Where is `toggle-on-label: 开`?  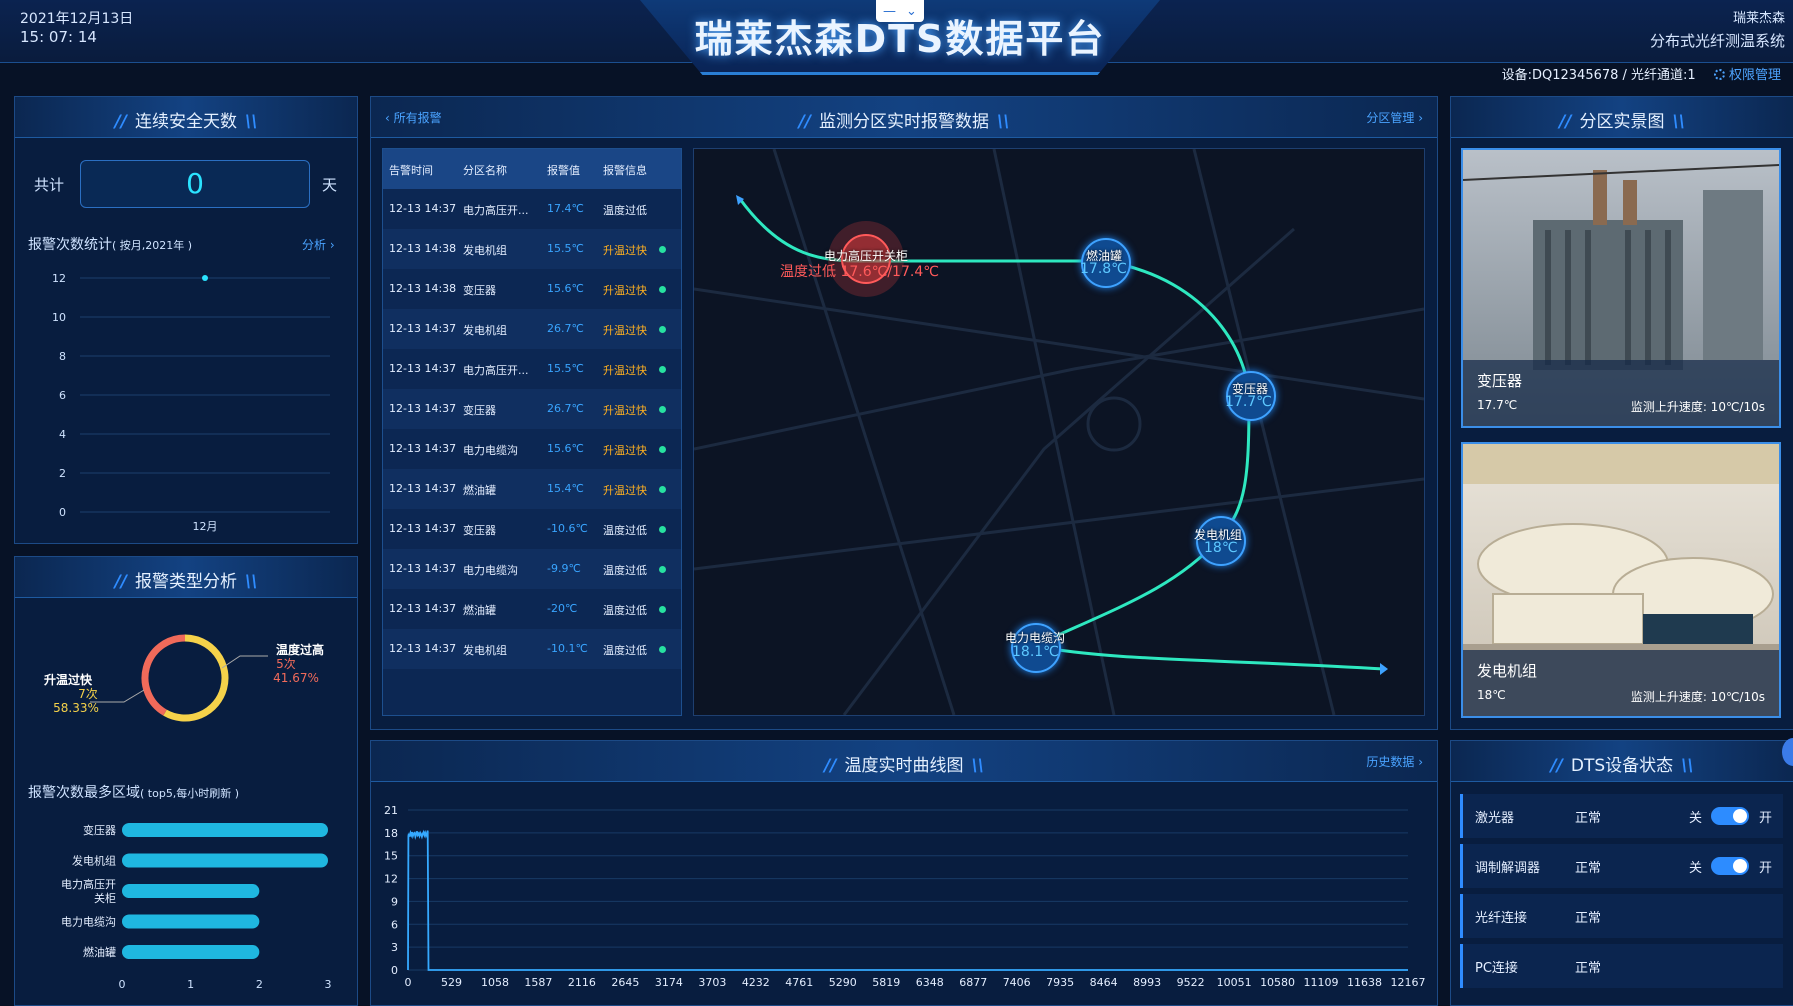 toggle-on-label: 开 is located at coordinates (1766, 868).